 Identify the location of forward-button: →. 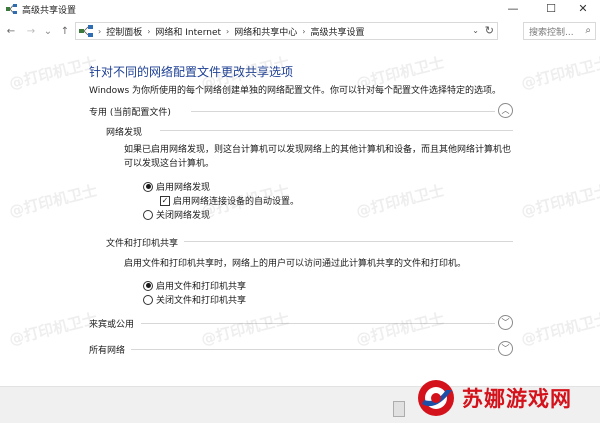
(31, 31).